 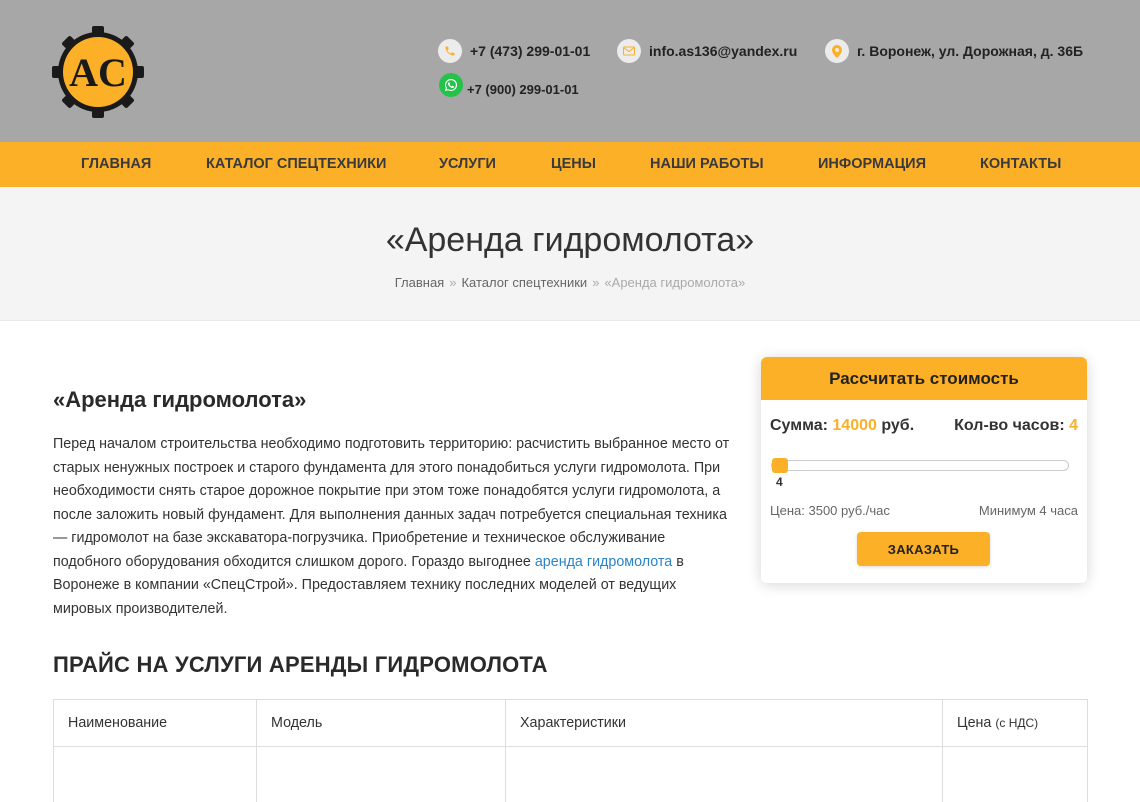 I want to click on contact-address: г. Воронеж, ул. Дорожная, д. 36Б, so click(x=954, y=51).